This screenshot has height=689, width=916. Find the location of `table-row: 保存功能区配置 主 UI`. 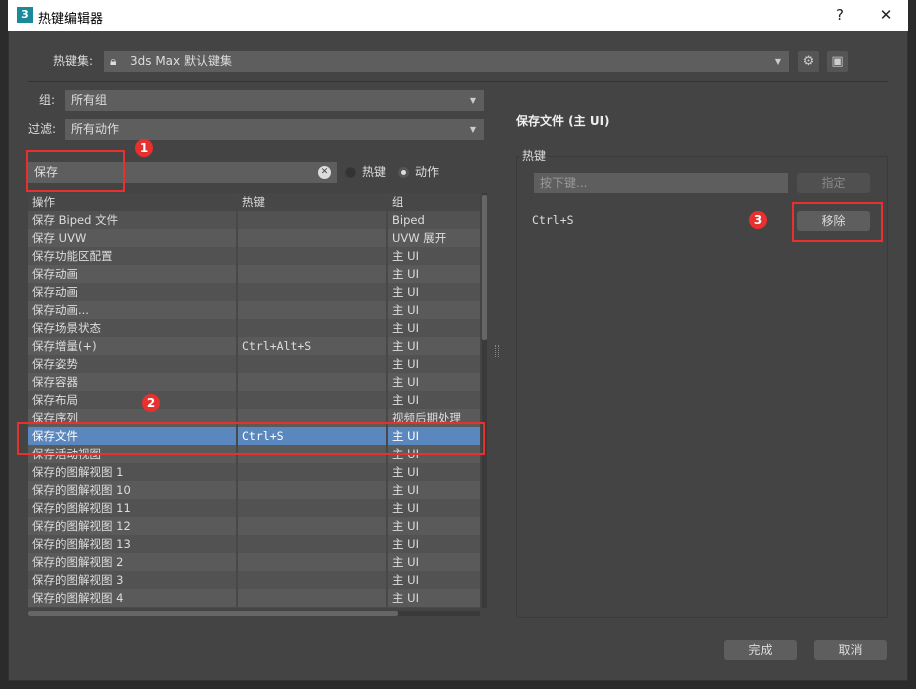

table-row: 保存功能区配置 主 UI is located at coordinates (254, 256).